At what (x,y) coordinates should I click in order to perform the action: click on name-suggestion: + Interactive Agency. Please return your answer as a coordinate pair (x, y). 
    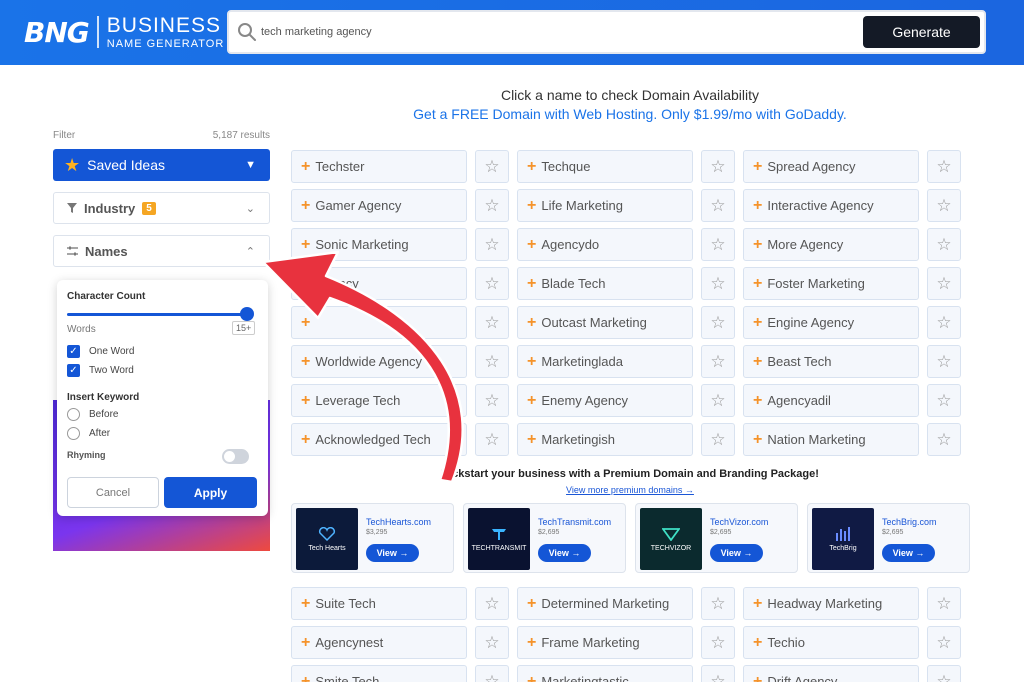
    Looking at the image, I should click on (831, 205).